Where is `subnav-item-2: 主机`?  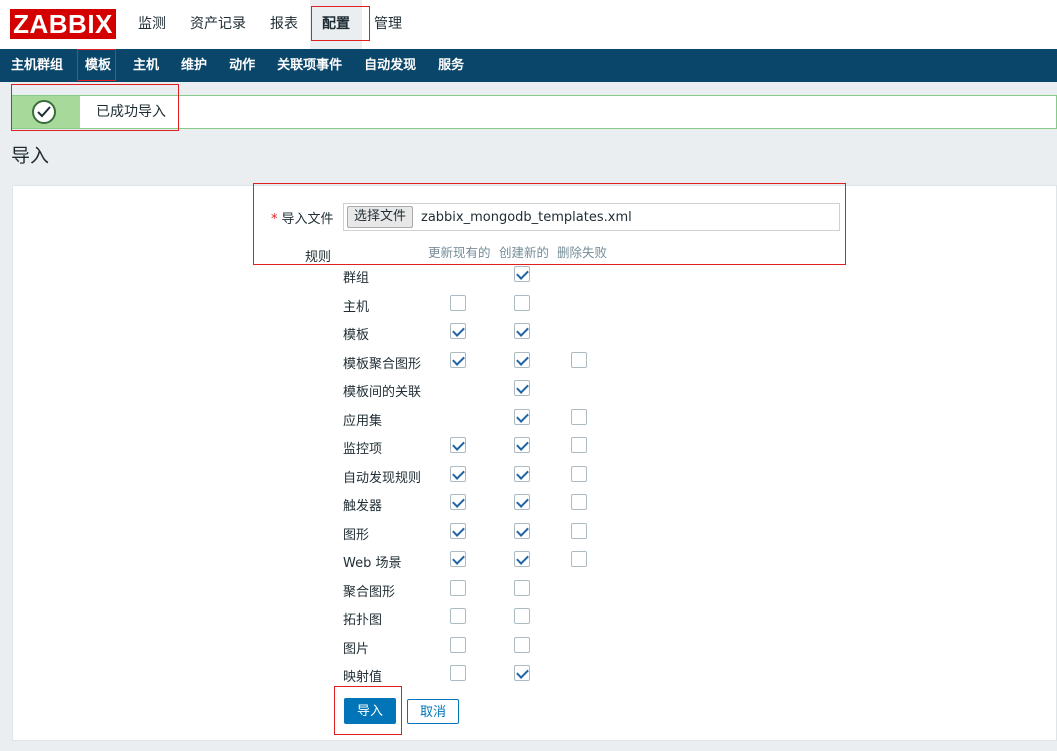 subnav-item-2: 主机 is located at coordinates (146, 65).